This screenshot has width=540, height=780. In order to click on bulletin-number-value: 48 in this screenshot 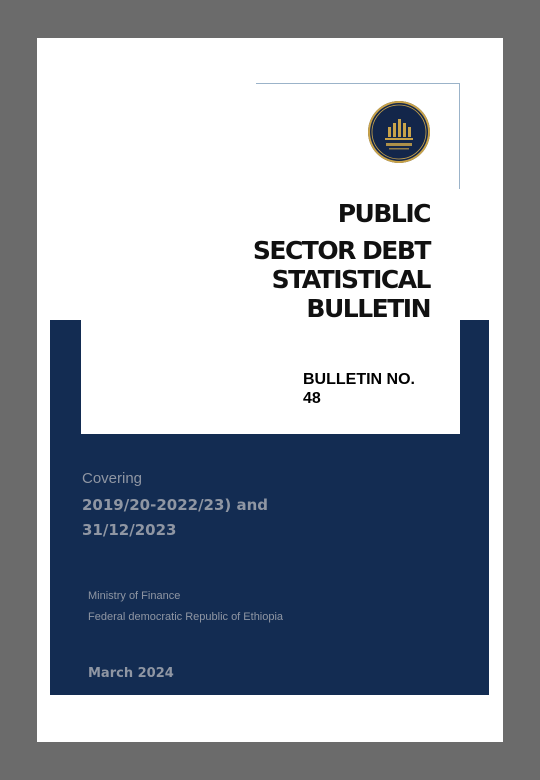, I will do `click(312, 398)`.